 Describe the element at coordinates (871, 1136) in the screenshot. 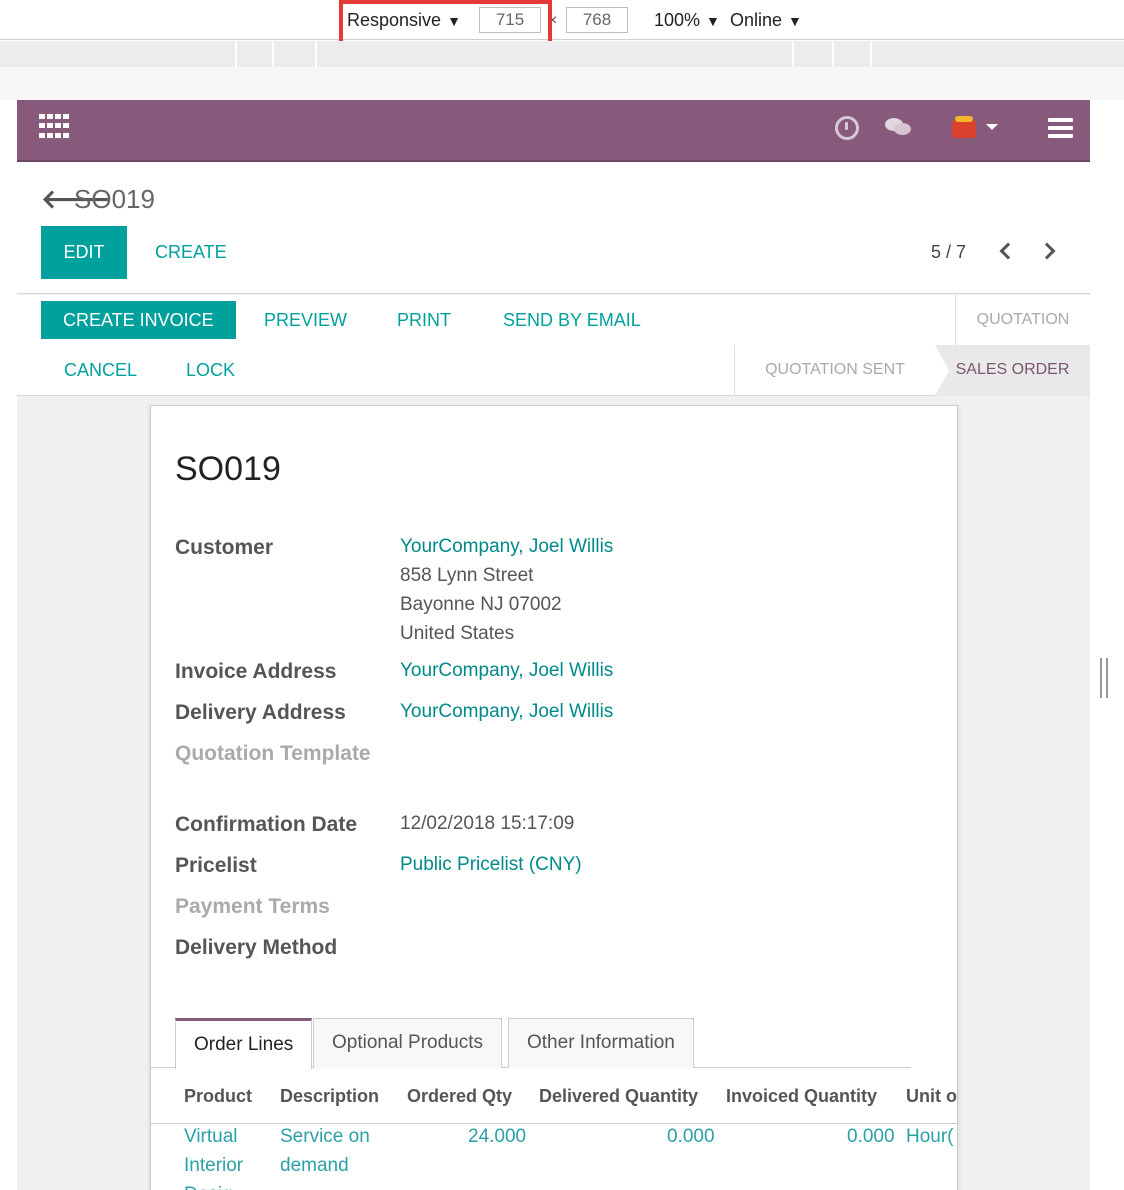

I see `row-invoiced-qty: 0.000` at that location.